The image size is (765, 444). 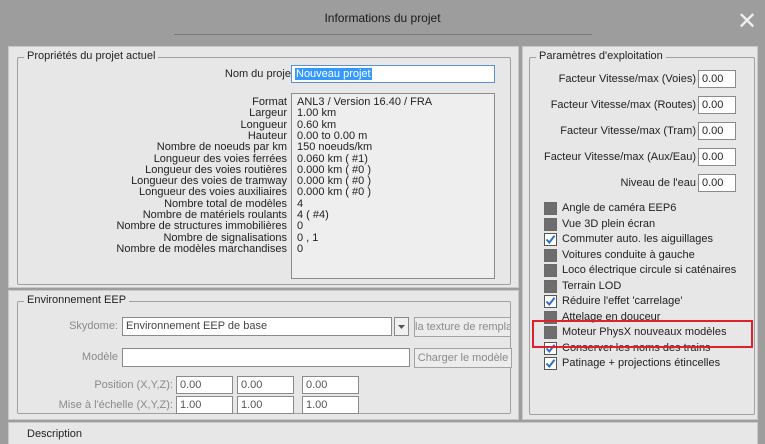 What do you see at coordinates (642, 334) in the screenshot?
I see `highlight-box` at bounding box center [642, 334].